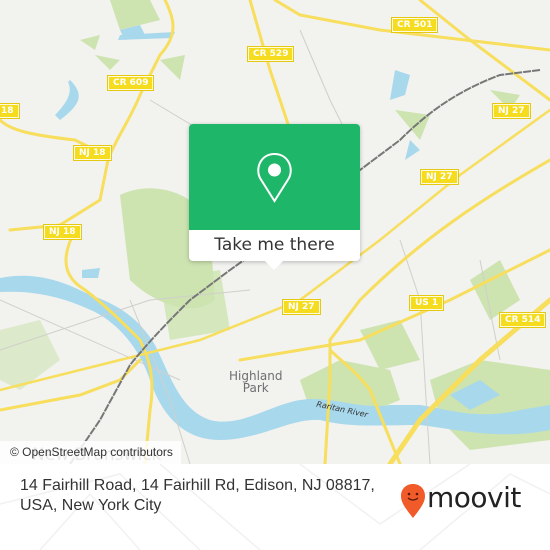 The height and width of the screenshot is (550, 550). I want to click on shield-cr-529: CR 529, so click(270, 54).